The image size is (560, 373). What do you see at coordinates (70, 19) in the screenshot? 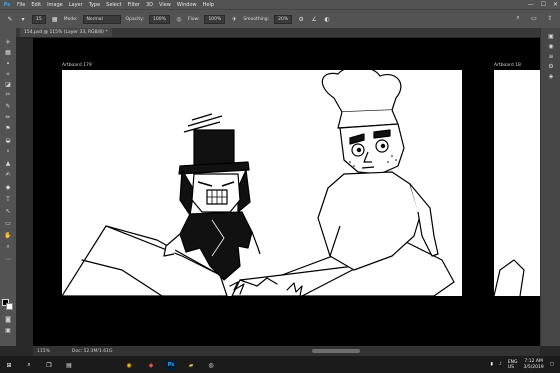
I see `mode-label: Mode:` at bounding box center [70, 19].